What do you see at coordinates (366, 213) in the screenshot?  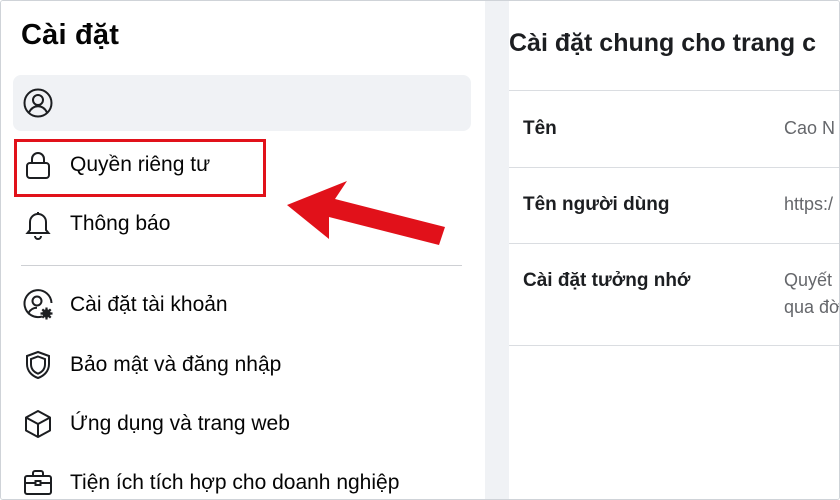 I see `annotation-arrow-icon` at bounding box center [366, 213].